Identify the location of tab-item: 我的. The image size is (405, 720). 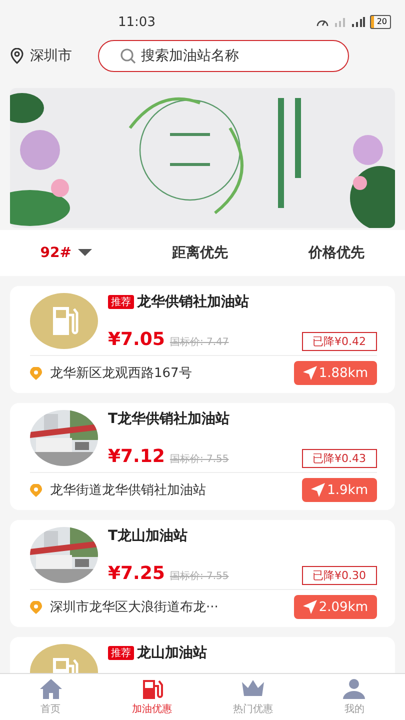
(354, 697).